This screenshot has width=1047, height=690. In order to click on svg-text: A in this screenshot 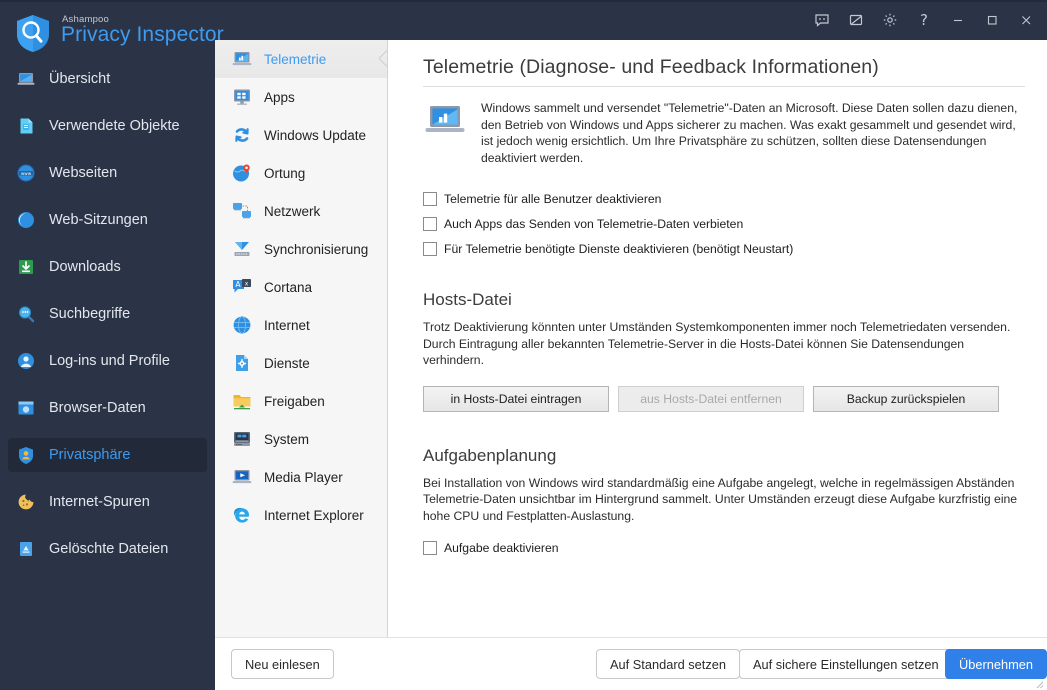, I will do `click(238, 284)`.